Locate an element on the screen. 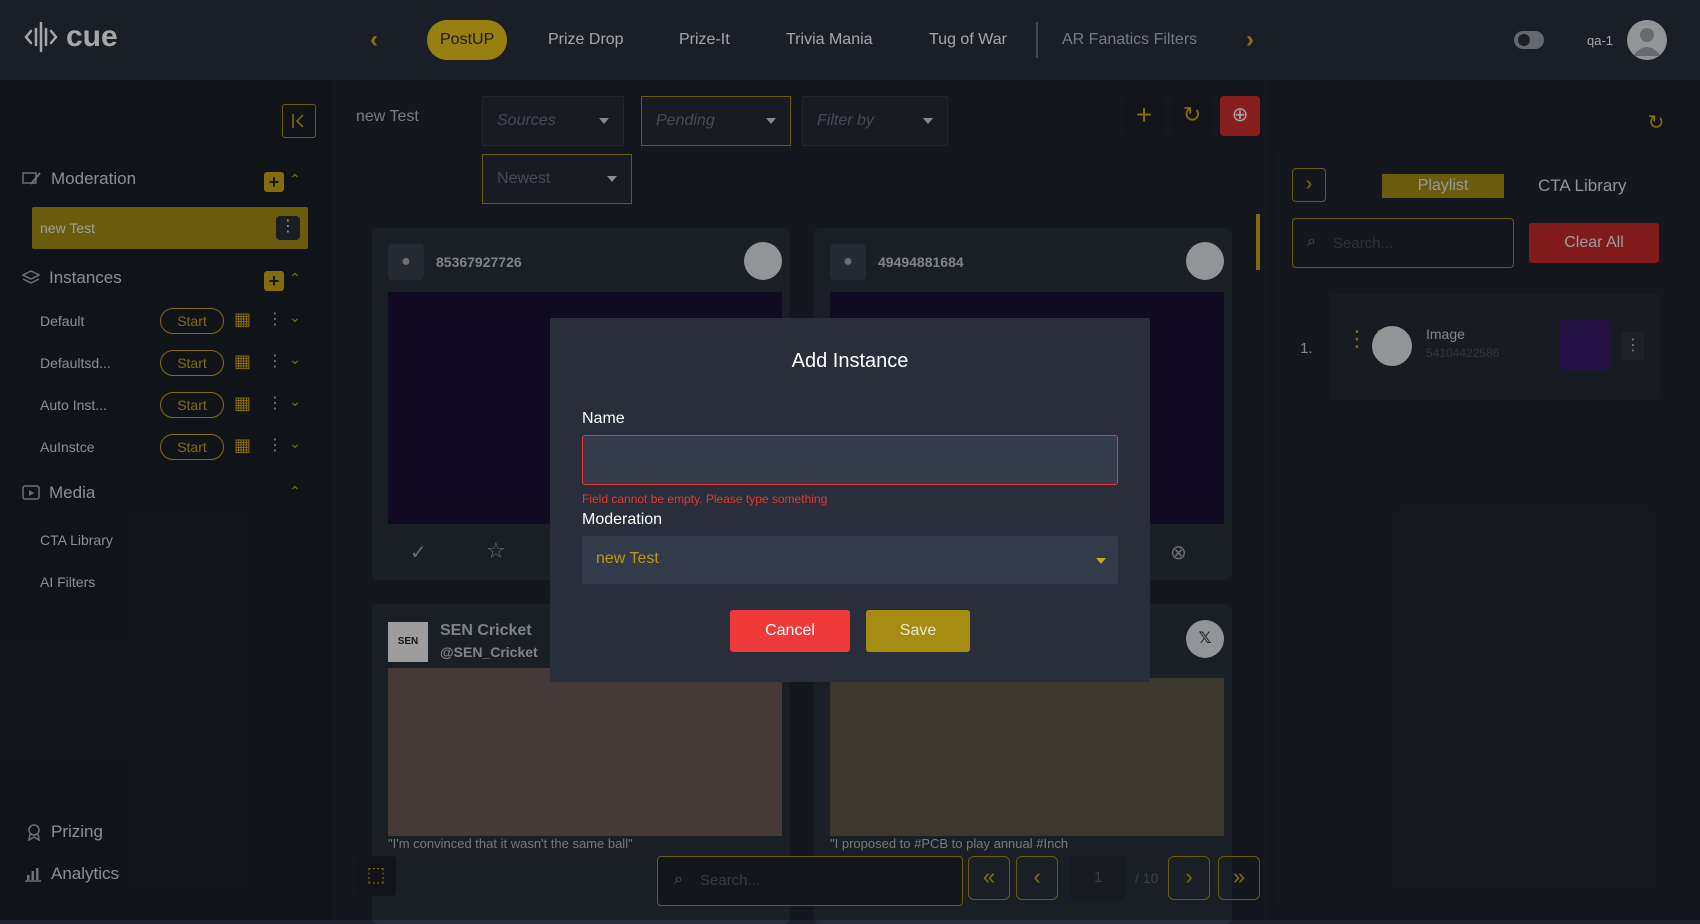  name-input is located at coordinates (850, 460).